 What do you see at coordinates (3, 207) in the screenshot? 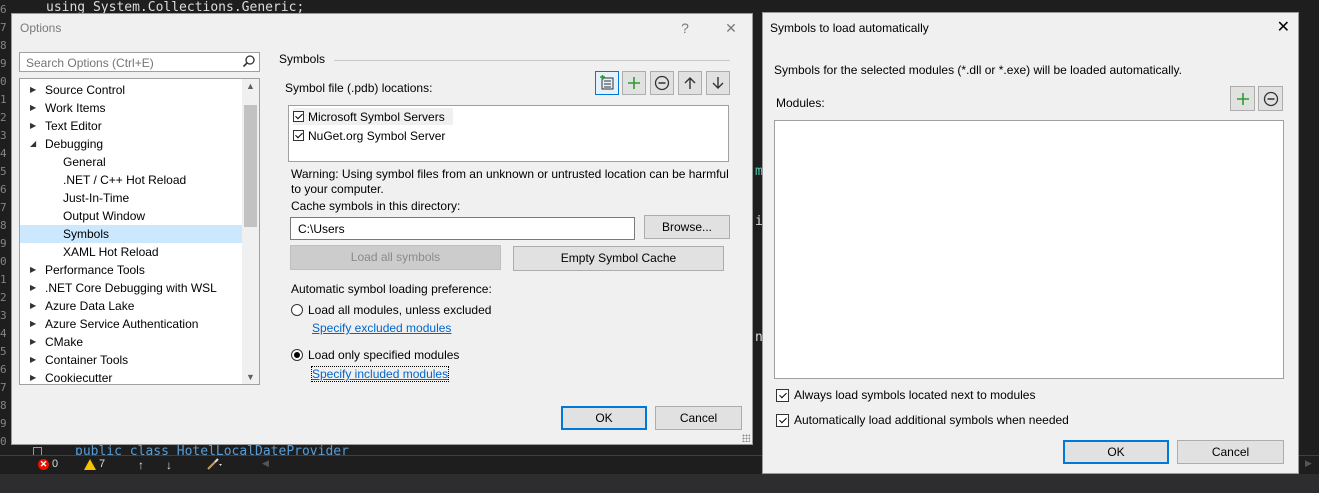
I see `line-number: 7` at bounding box center [3, 207].